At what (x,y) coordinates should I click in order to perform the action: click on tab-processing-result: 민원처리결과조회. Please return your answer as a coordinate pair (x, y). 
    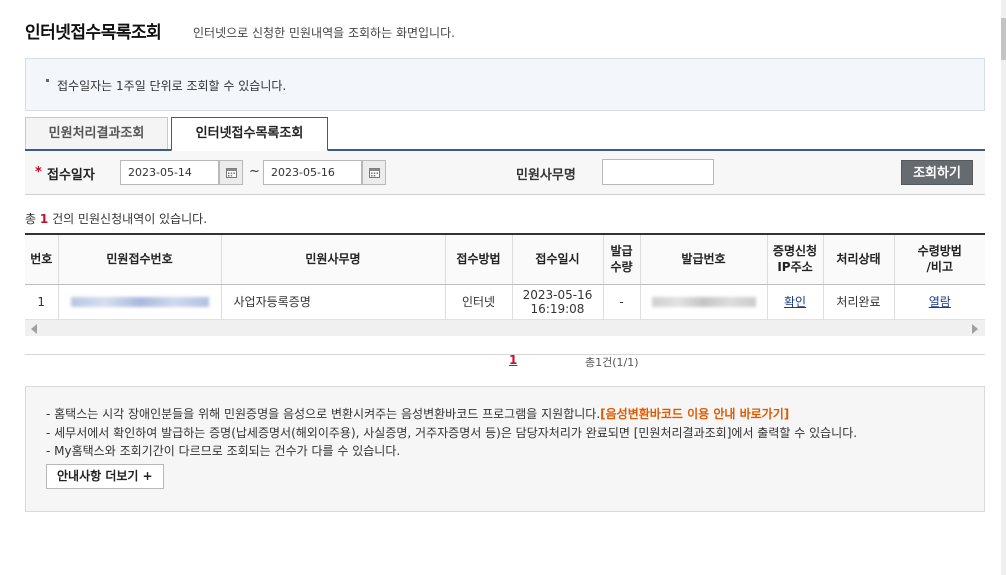
    Looking at the image, I should click on (96, 133).